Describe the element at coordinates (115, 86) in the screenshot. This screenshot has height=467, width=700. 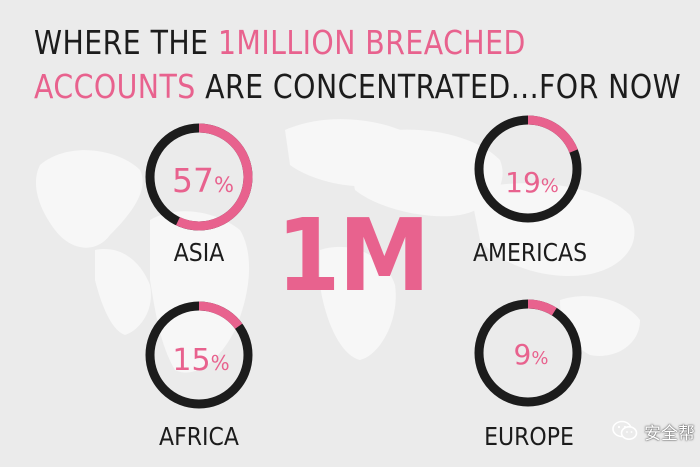
I see `chart-title-highlight: ACCOUNTS` at that location.